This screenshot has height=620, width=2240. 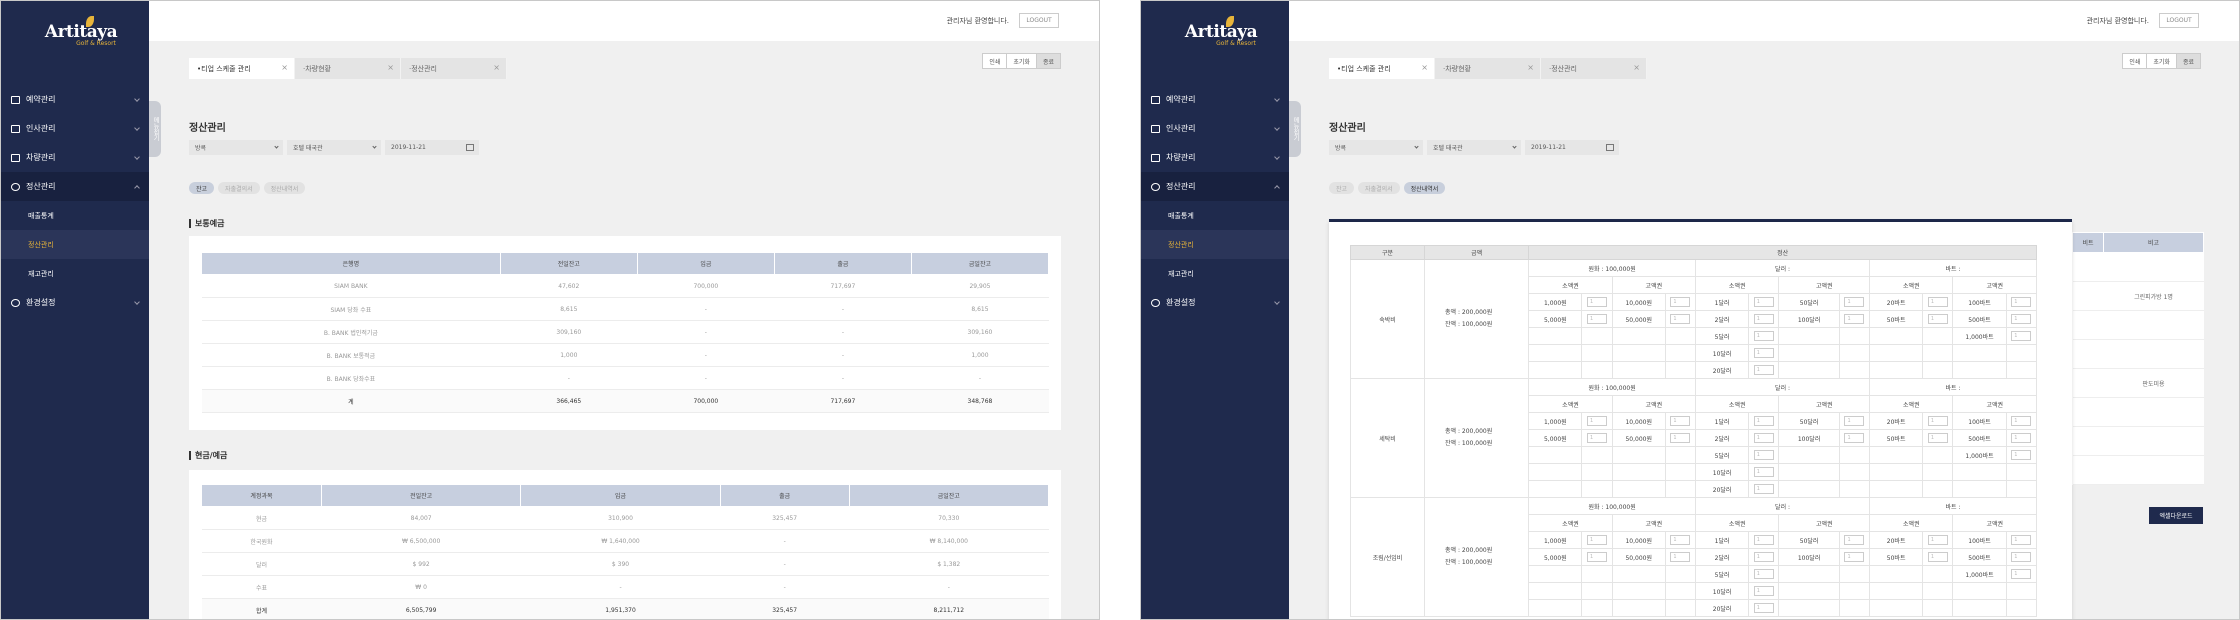 What do you see at coordinates (2176, 515) in the screenshot?
I see `excel-download-button: 엑셀다운로드` at bounding box center [2176, 515].